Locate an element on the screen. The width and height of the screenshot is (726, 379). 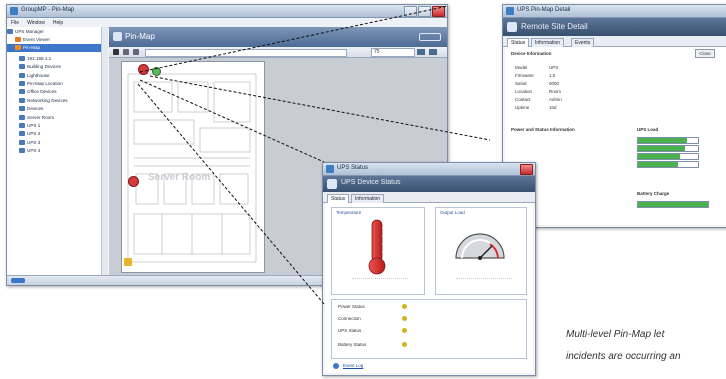
detail-tab-strip: Status Information Events is located at coordinates (614, 41).